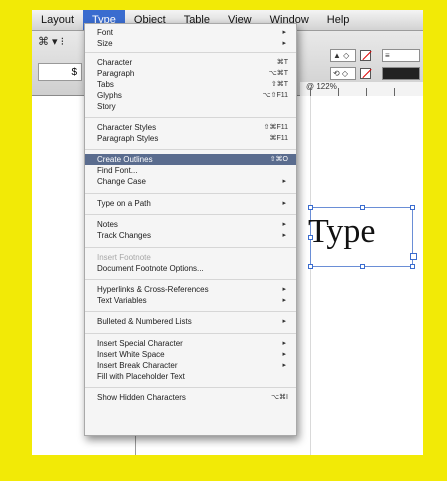  I want to click on menu-item-label: Insert Special Character, so click(140, 343).